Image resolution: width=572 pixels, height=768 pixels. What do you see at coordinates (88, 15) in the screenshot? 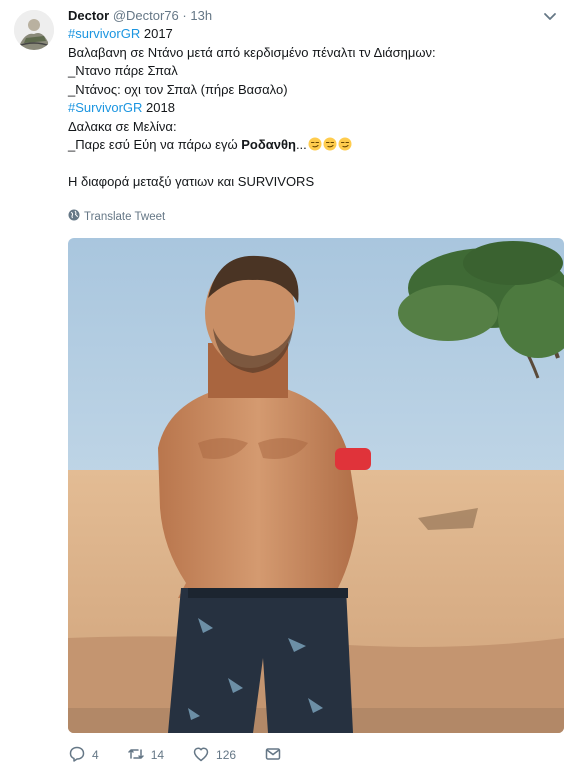
I see `author-name: Dector` at bounding box center [88, 15].